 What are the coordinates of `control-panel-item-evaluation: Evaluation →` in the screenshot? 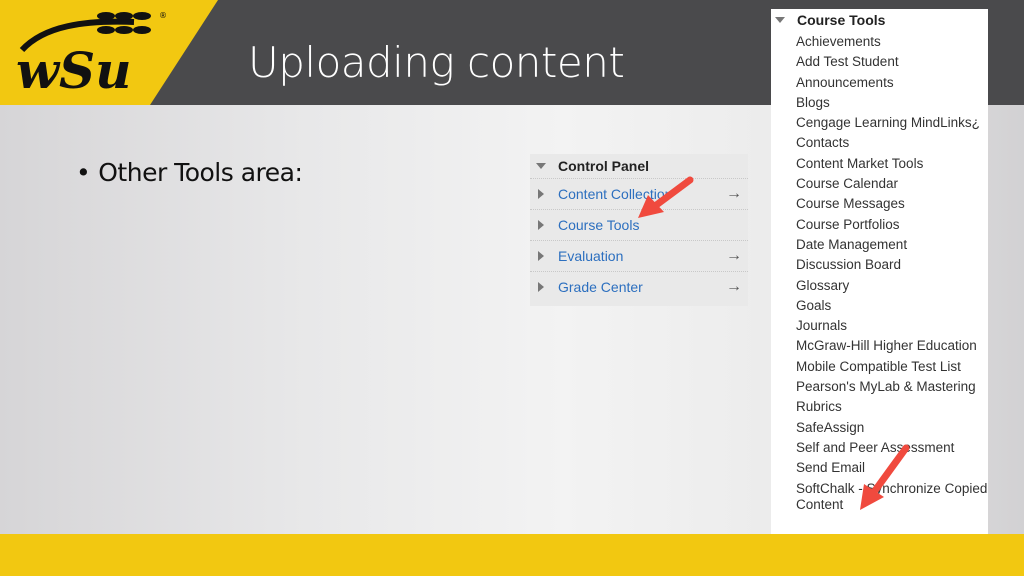 It's located at (639, 255).